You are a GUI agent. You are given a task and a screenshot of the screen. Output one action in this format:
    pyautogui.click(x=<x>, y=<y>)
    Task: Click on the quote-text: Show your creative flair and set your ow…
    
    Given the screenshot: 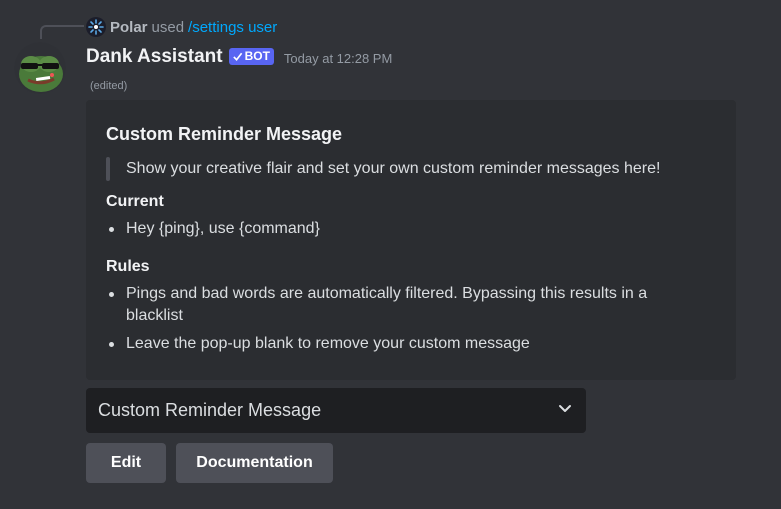 What is the action you would take?
    pyautogui.click(x=393, y=168)
    